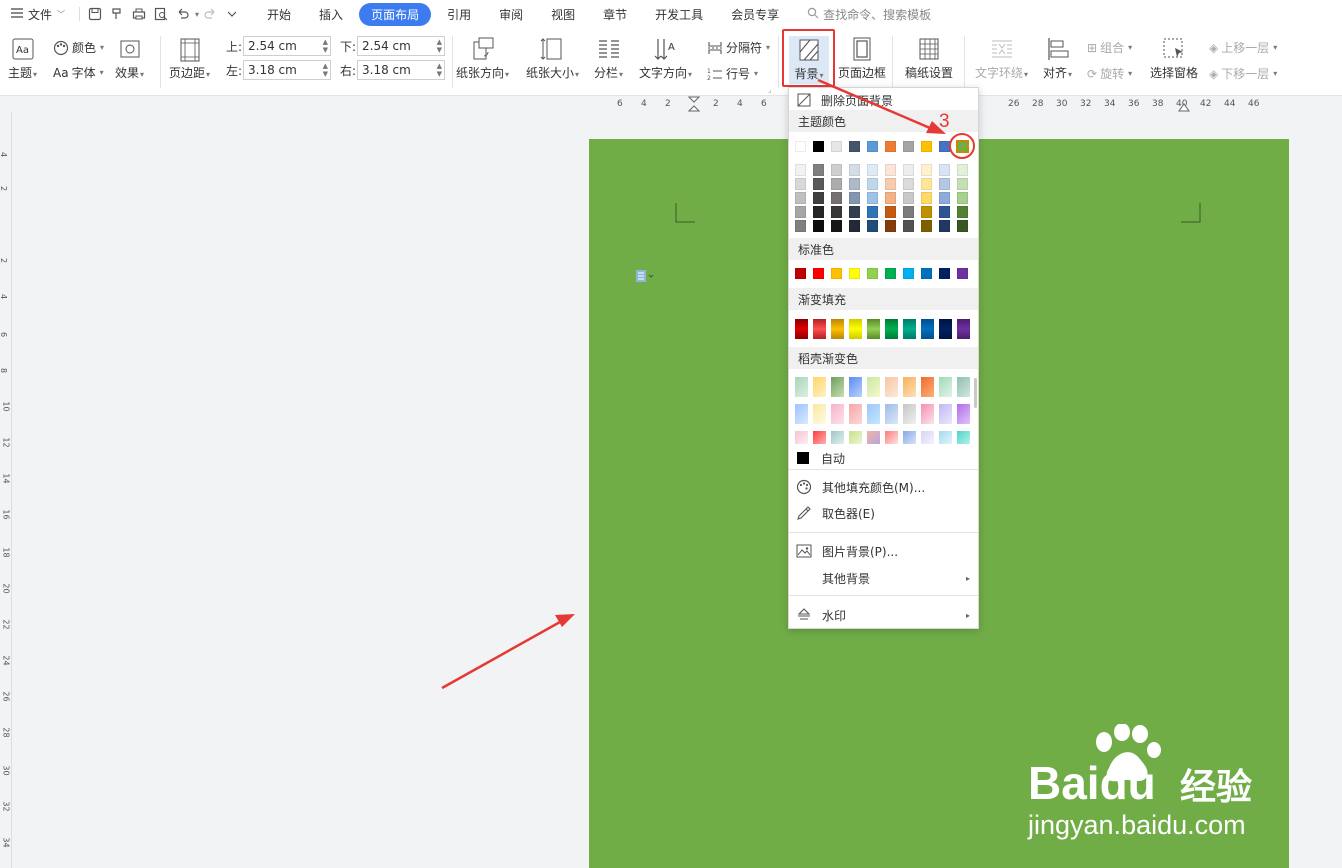  I want to click on tab-home: 开始, so click(279, 14).